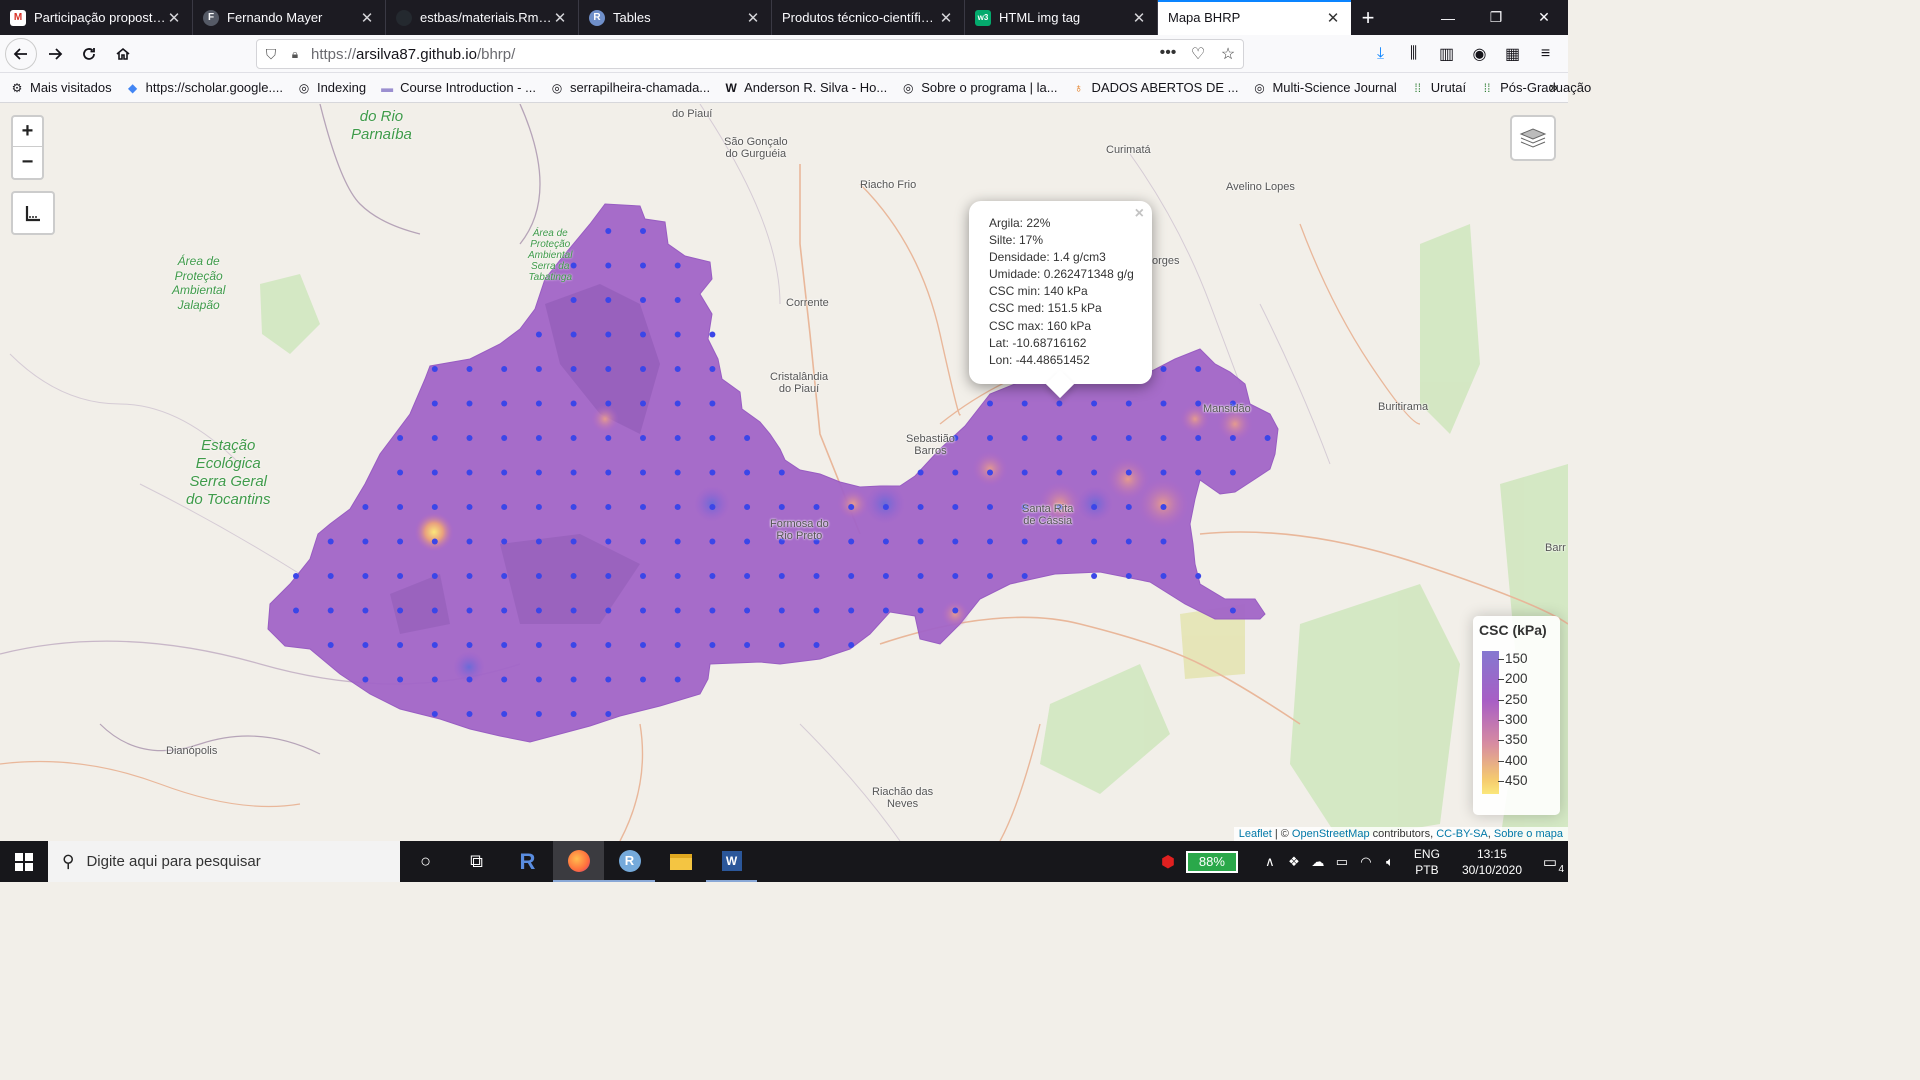 This screenshot has height=1080, width=1920. Describe the element at coordinates (1228, 54) in the screenshot. I see `bookmark-star-icon: ☆` at that location.